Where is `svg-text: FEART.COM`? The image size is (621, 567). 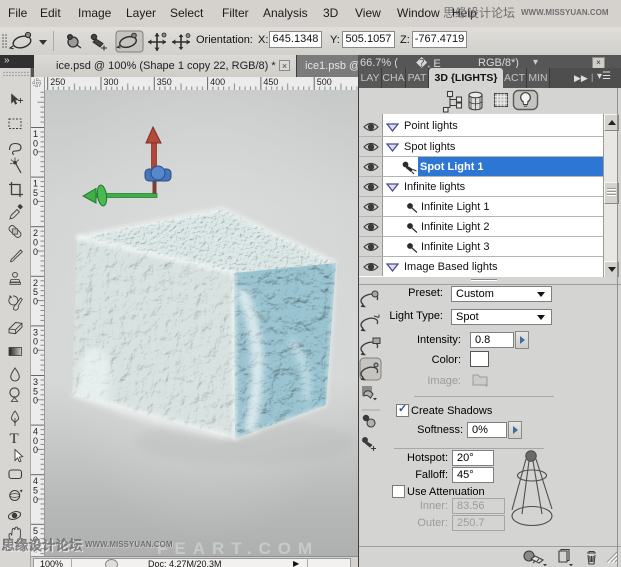 svg-text: FEART.COM is located at coordinates (238, 547).